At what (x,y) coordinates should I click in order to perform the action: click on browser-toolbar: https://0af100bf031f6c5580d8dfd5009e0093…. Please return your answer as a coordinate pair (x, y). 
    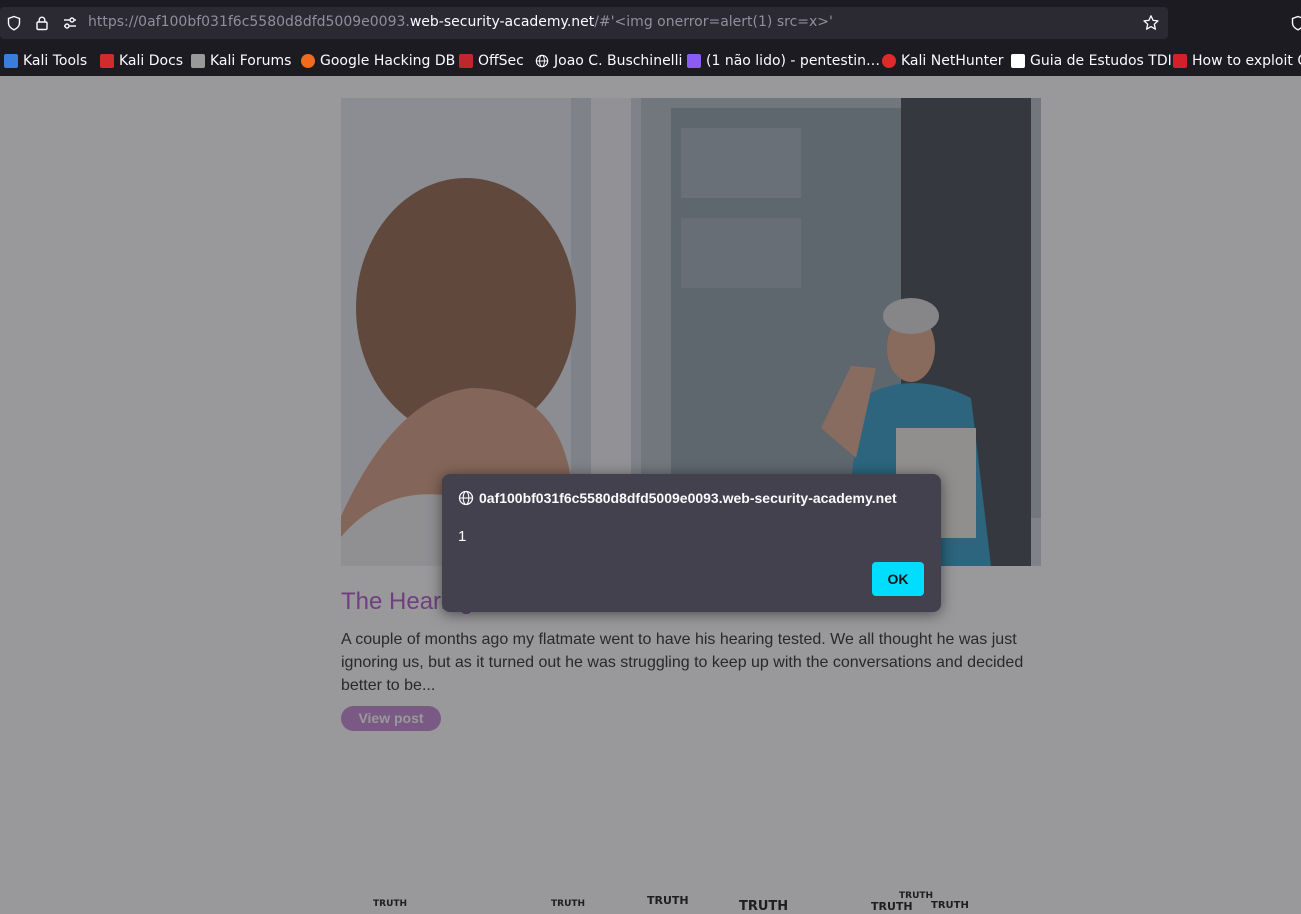
    Looking at the image, I should click on (650, 23).